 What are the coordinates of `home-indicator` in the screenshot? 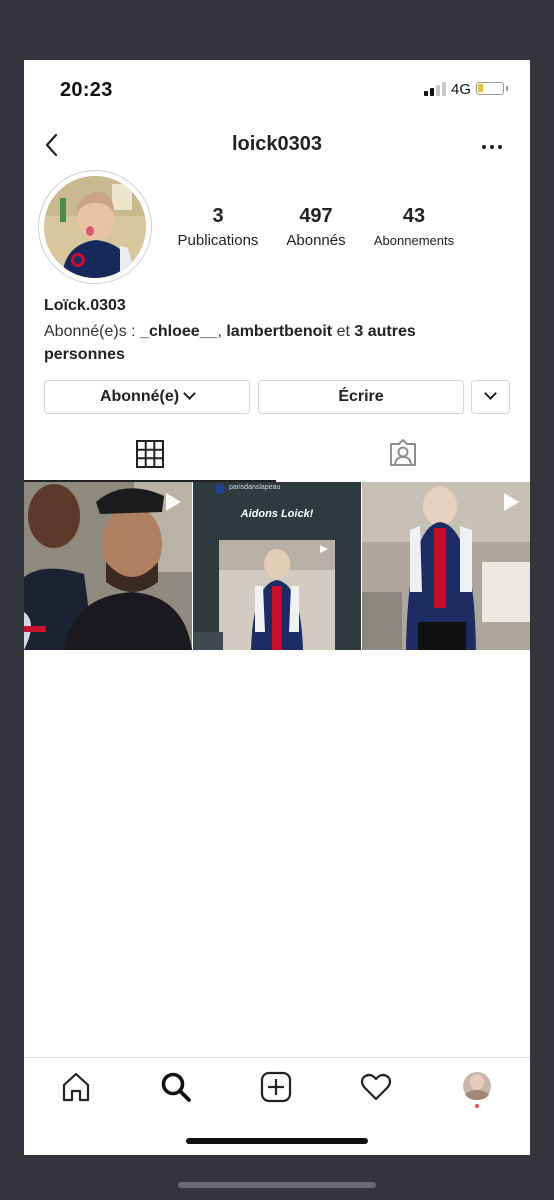 It's located at (277, 1141).